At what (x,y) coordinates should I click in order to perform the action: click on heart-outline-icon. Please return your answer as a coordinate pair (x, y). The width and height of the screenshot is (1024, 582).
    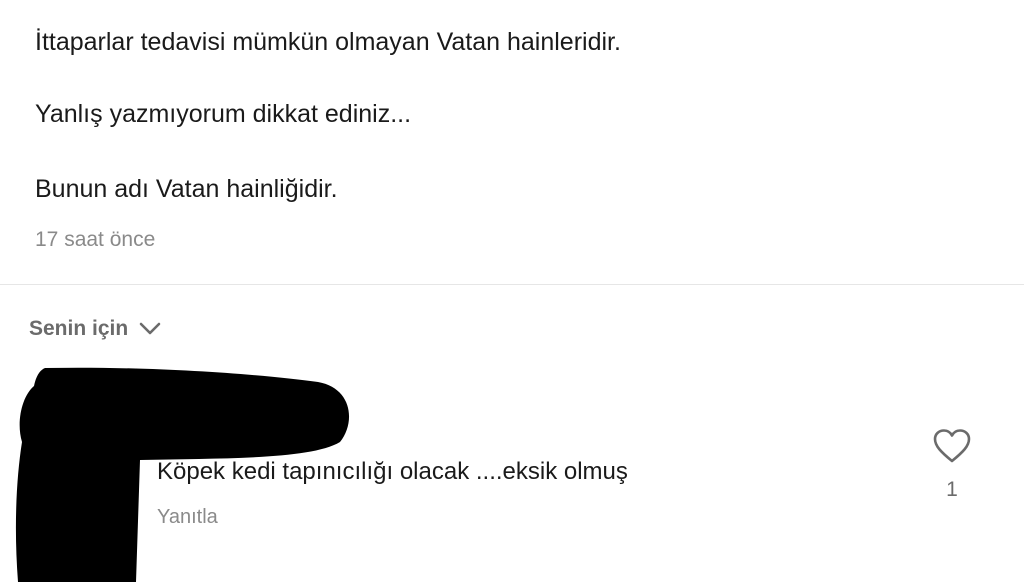
    Looking at the image, I should click on (952, 449).